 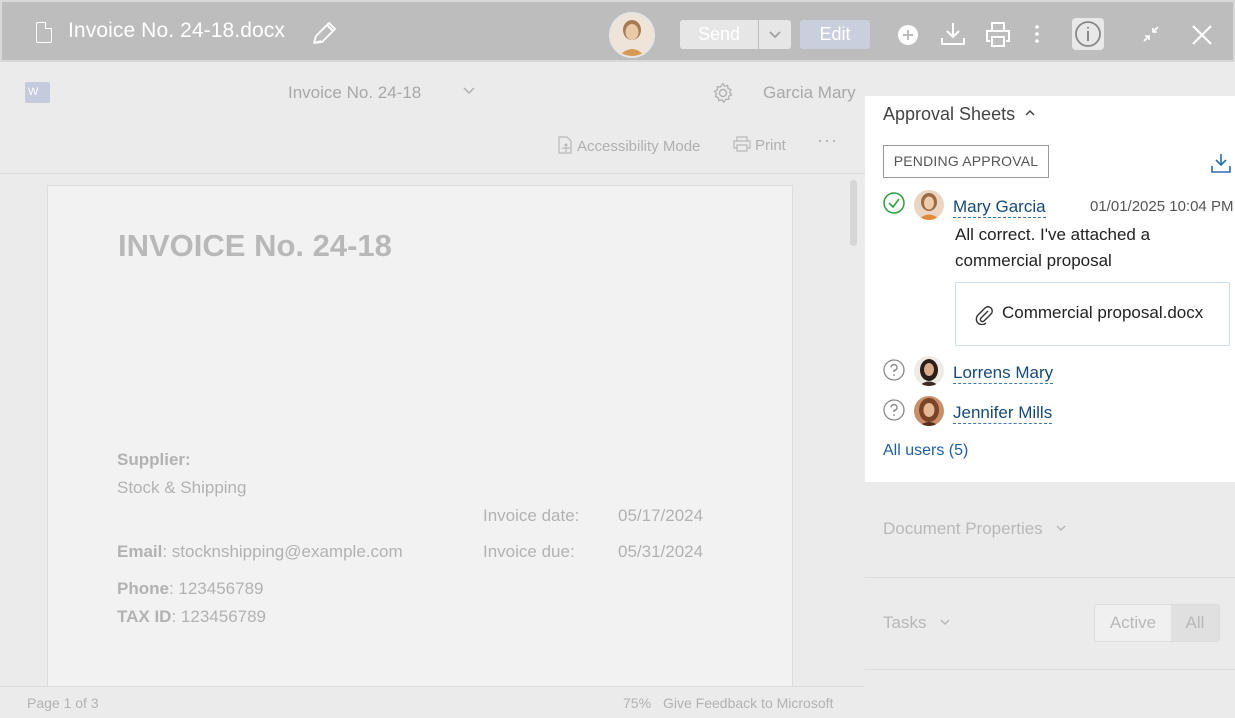 What do you see at coordinates (190, 588) in the screenshot?
I see `supplier-phone: Phone: 123456789` at bounding box center [190, 588].